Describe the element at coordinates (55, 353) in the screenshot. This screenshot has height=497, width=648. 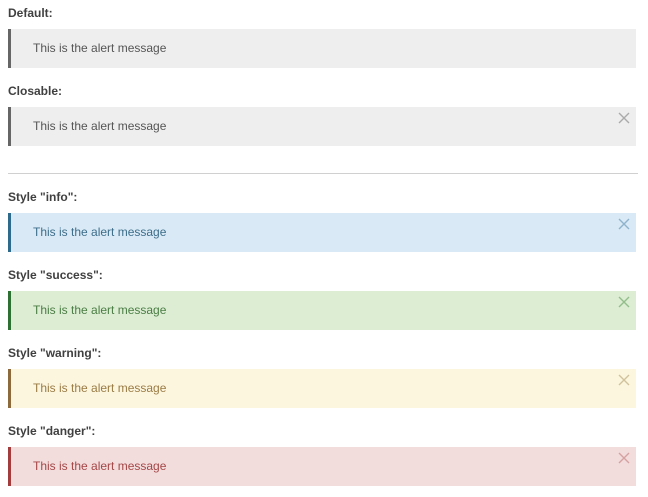
I see `section-heading: Style "warning":` at that location.